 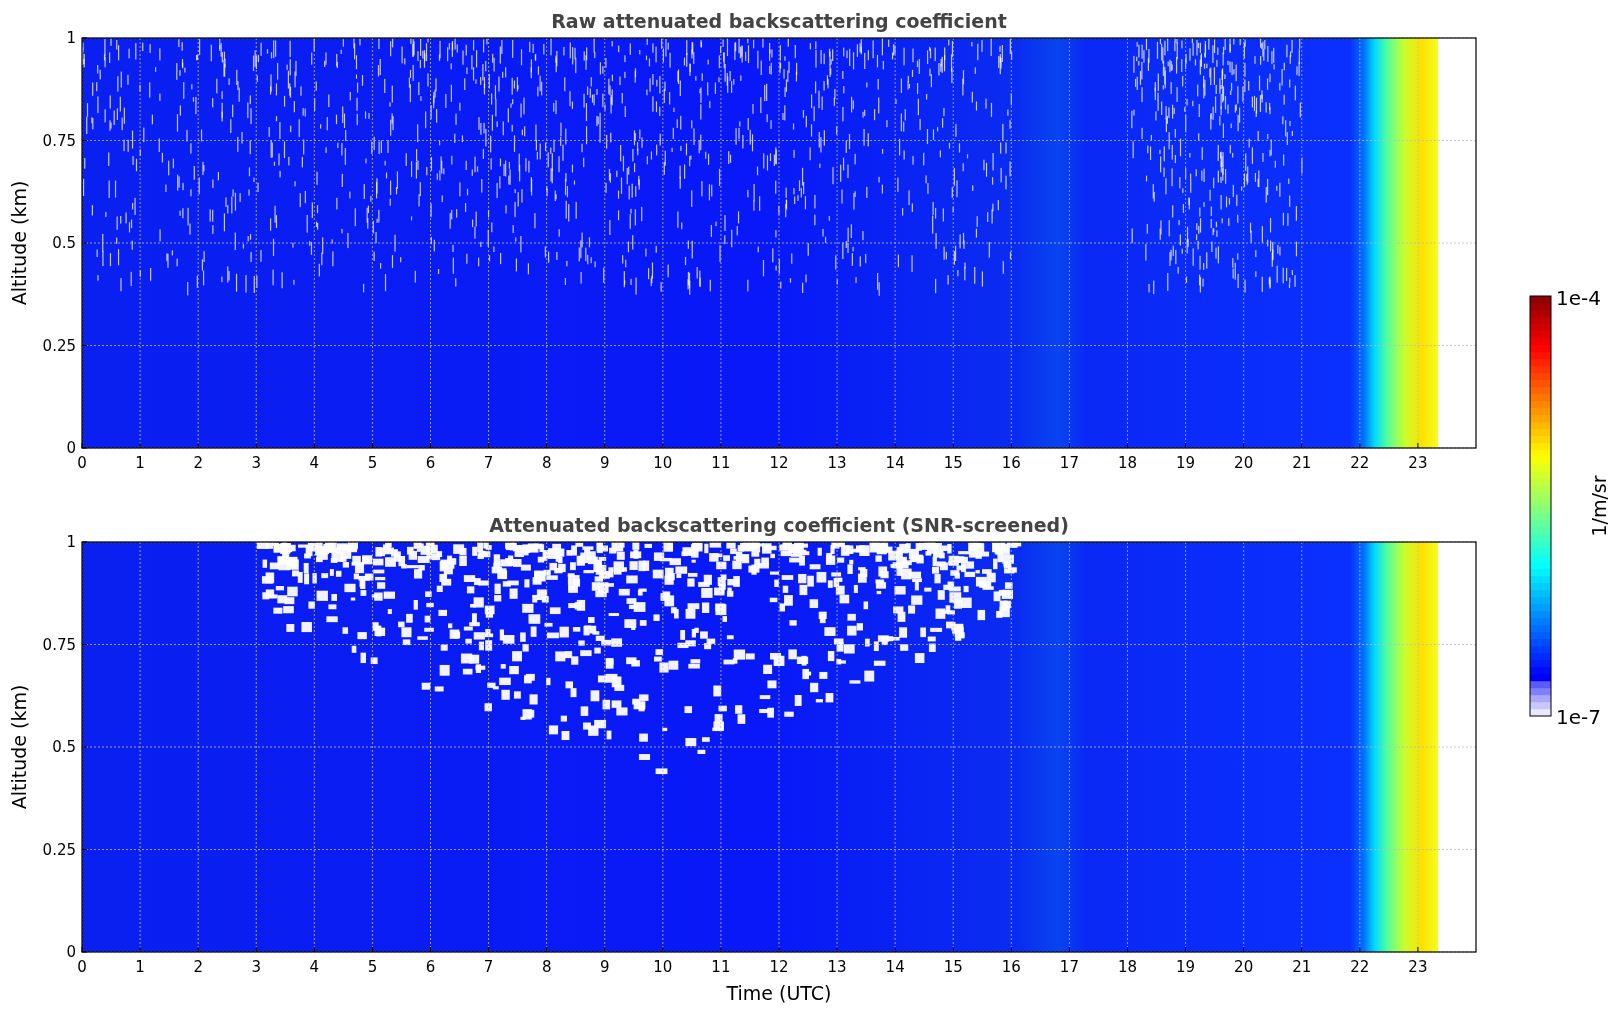 I want to click on colorbar-label: 1/m/sr, so click(x=1599, y=506).